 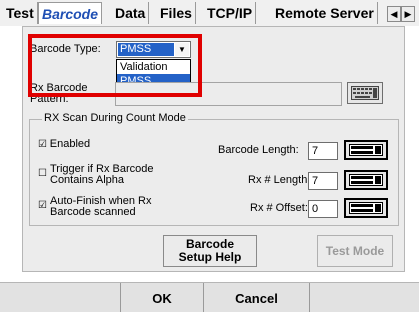 What do you see at coordinates (323, 151) in the screenshot?
I see `barcode-length-input: 7` at bounding box center [323, 151].